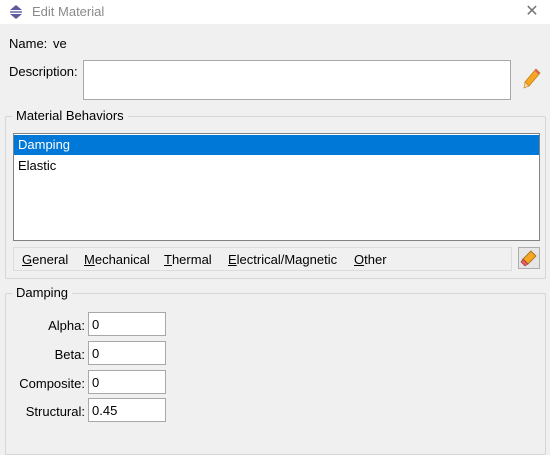 The image size is (550, 455). What do you see at coordinates (43, 71) in the screenshot?
I see `description-label: Description:` at bounding box center [43, 71].